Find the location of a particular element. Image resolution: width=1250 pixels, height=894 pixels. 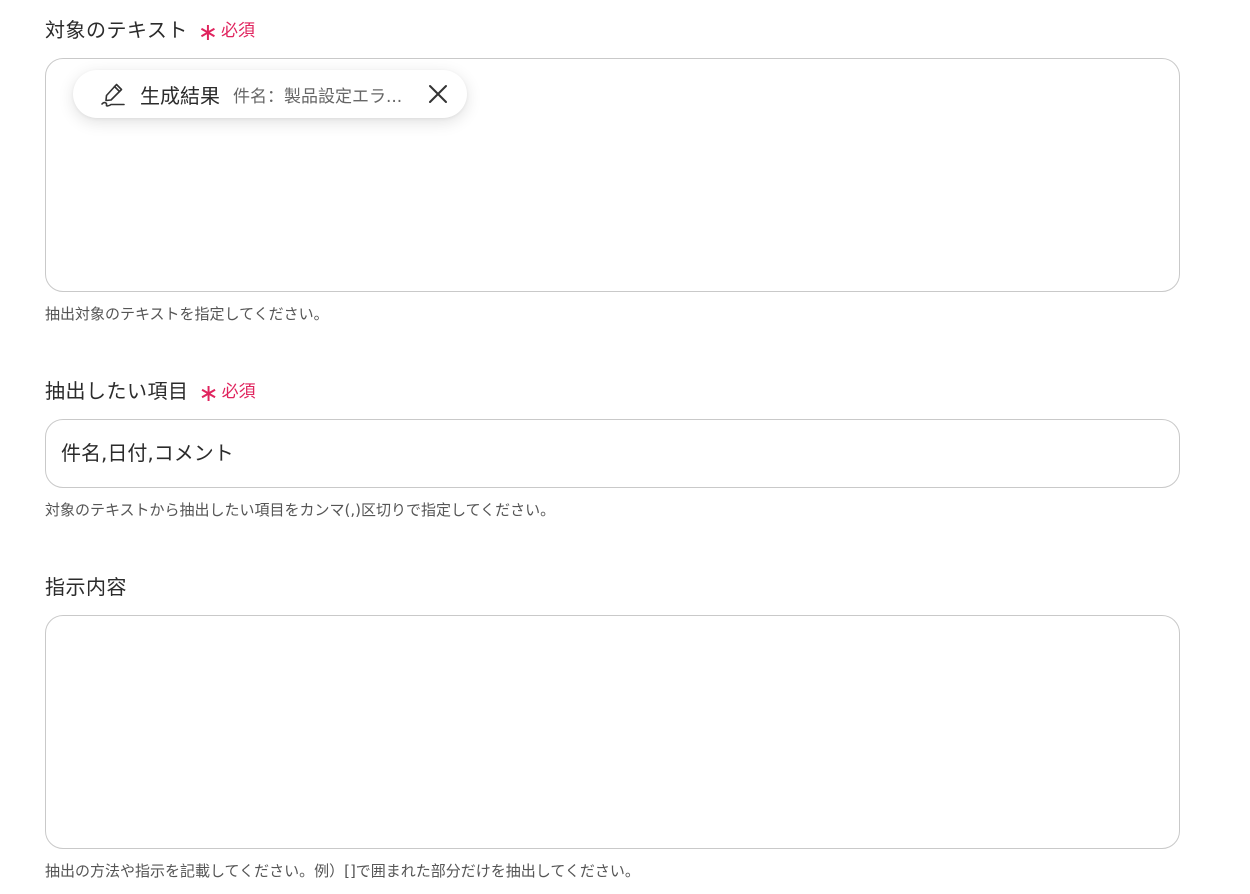

target-text-help: 抽出対象のテキストを指定してください。 is located at coordinates (187, 314).